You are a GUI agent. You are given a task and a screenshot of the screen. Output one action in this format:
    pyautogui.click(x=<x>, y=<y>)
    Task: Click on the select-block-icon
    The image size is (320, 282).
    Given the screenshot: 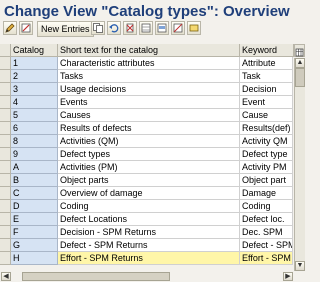 What is the action you would take?
    pyautogui.click(x=162, y=28)
    